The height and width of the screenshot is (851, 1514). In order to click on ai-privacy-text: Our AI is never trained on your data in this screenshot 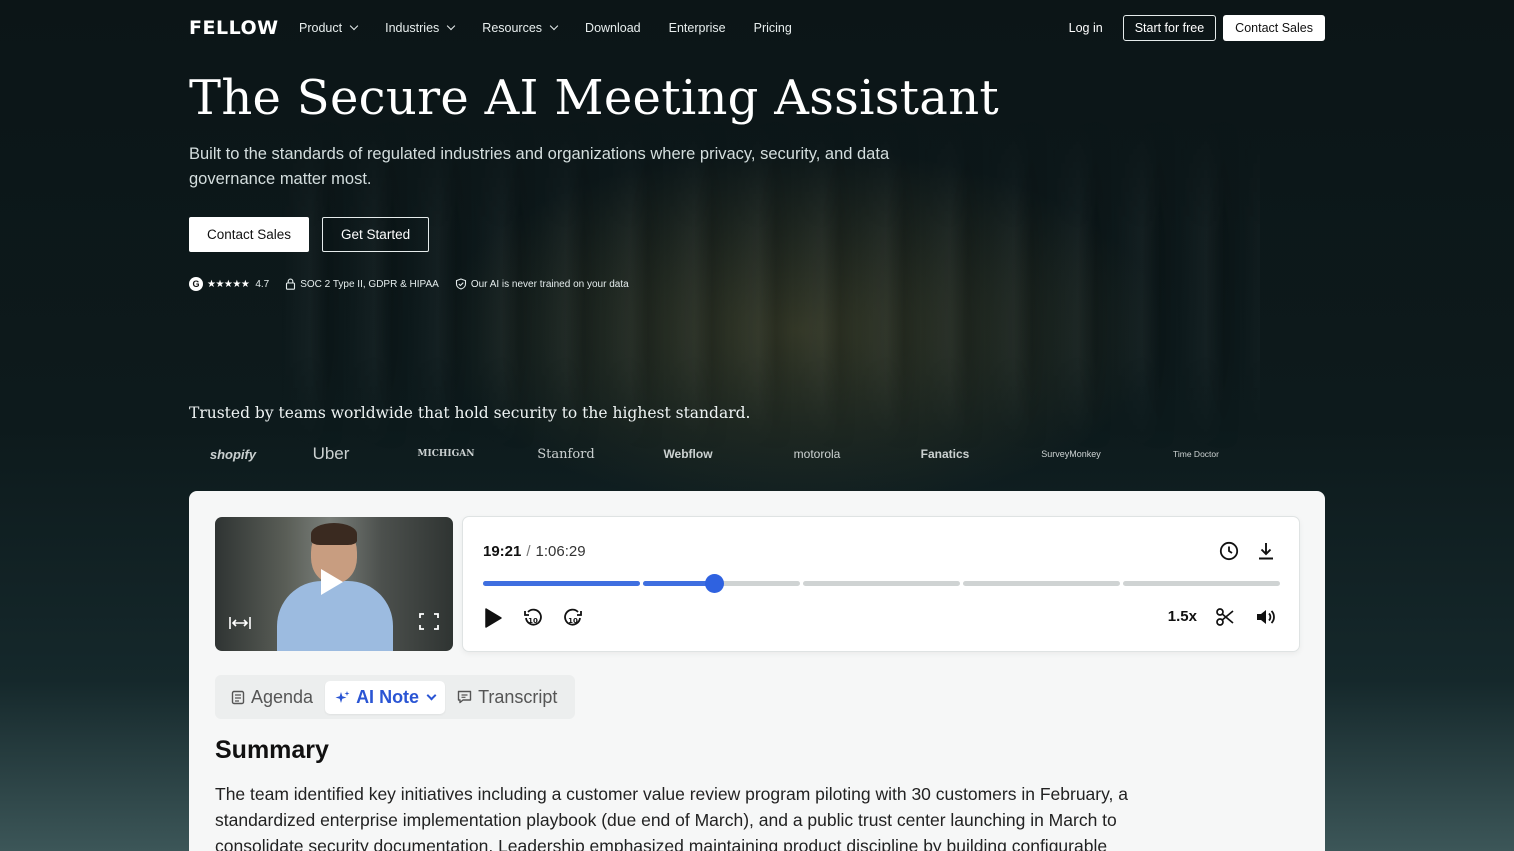, I will do `click(549, 284)`.